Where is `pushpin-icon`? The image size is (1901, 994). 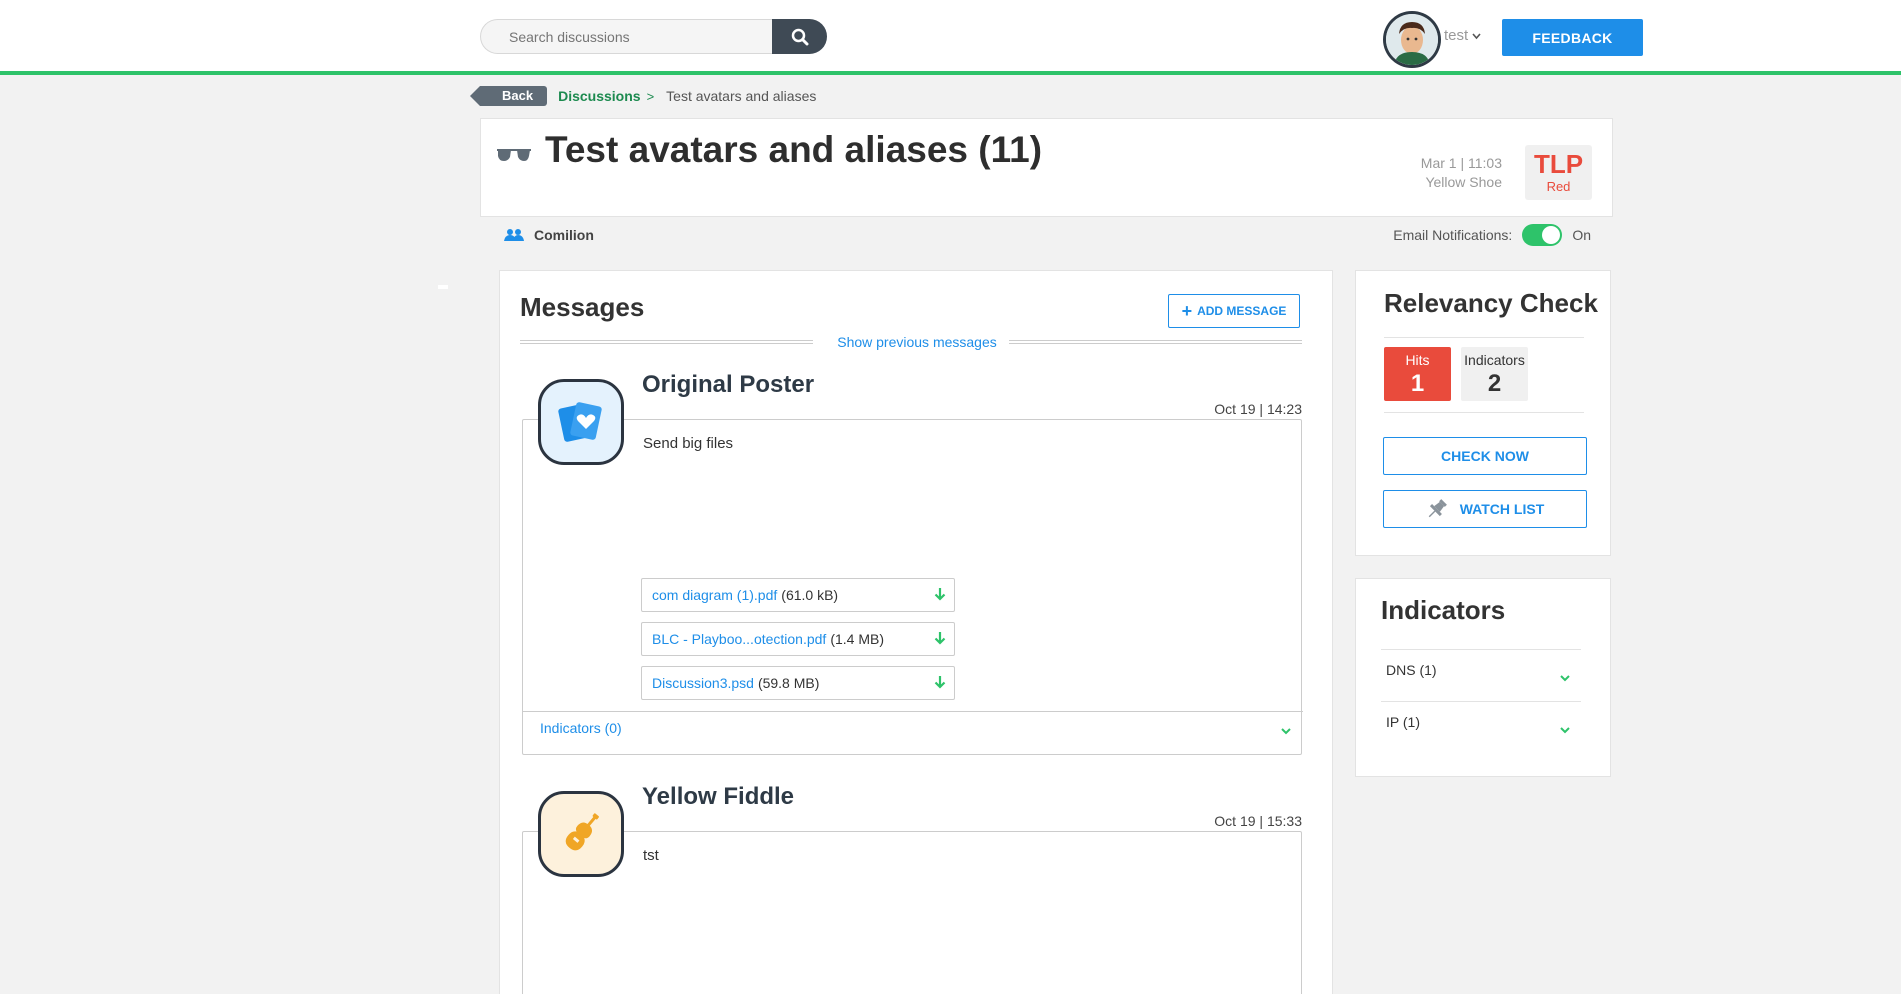
pushpin-icon is located at coordinates (1437, 508).